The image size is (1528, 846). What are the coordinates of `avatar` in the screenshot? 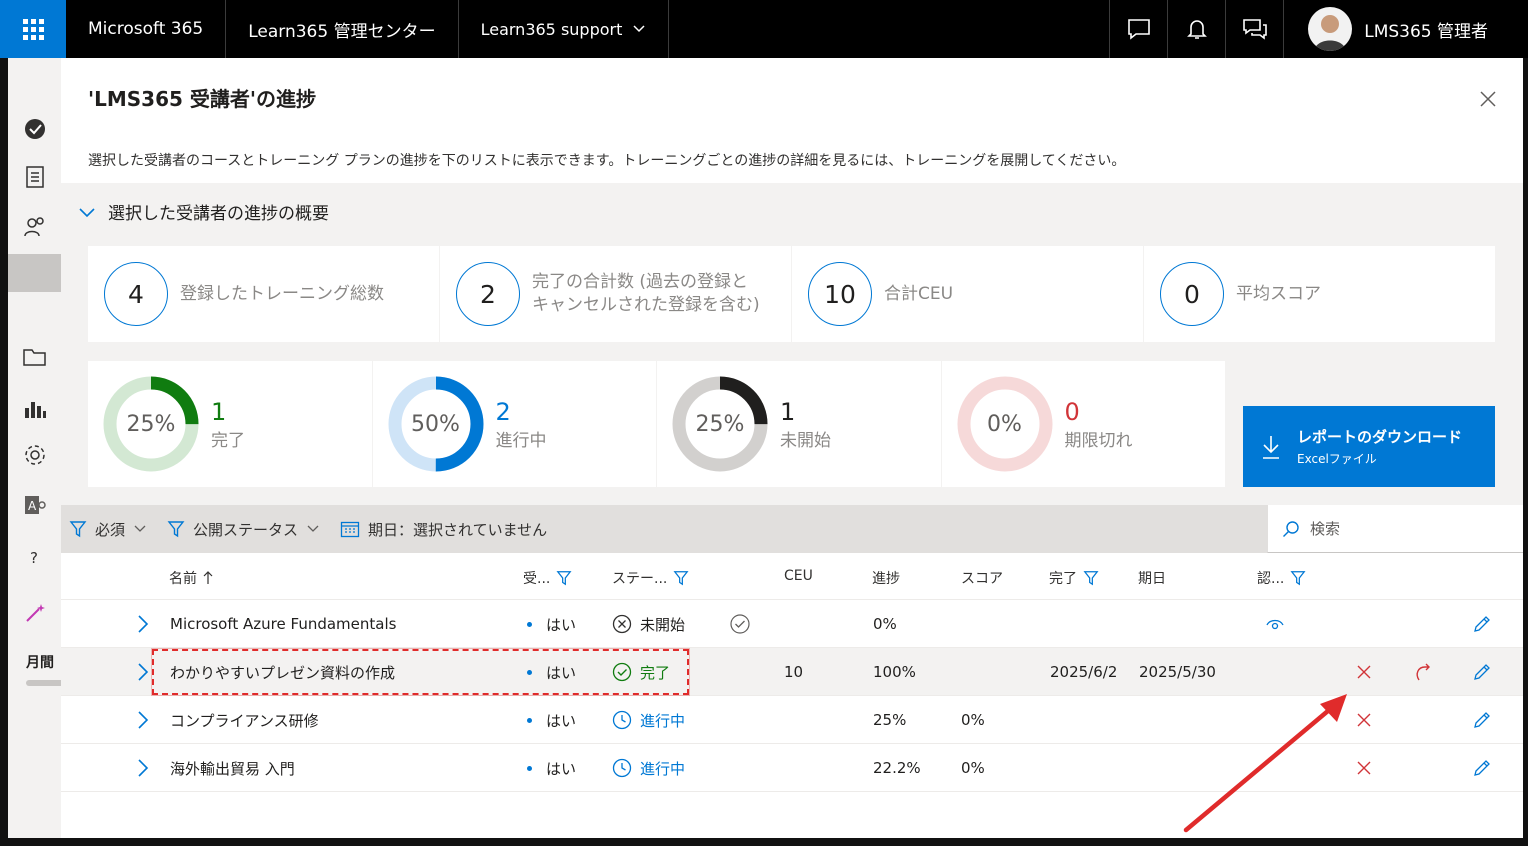 It's located at (1330, 29).